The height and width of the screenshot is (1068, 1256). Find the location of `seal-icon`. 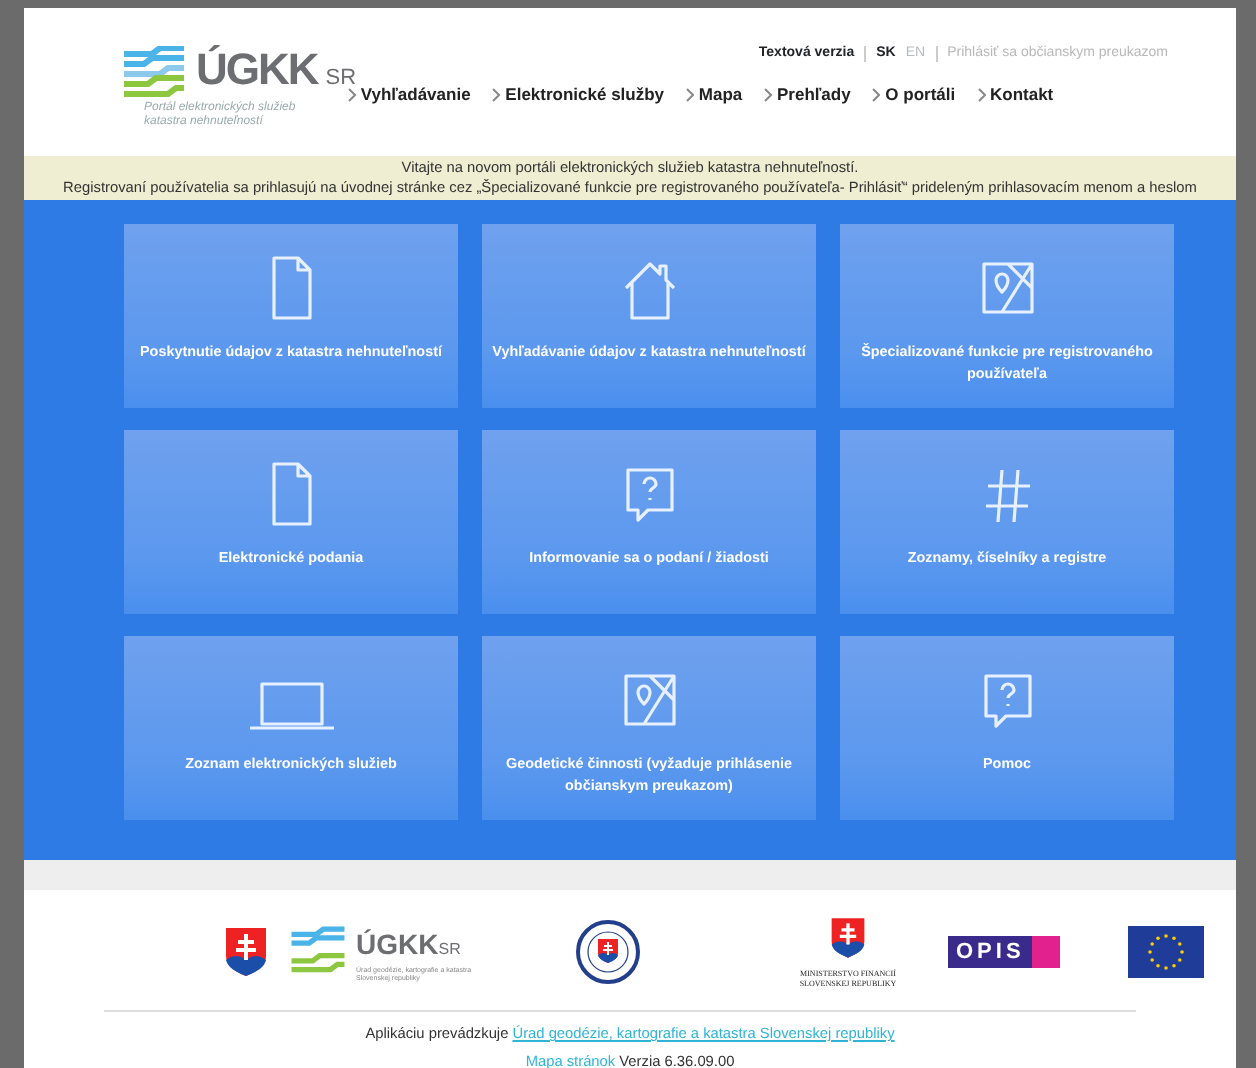

seal-icon is located at coordinates (608, 952).